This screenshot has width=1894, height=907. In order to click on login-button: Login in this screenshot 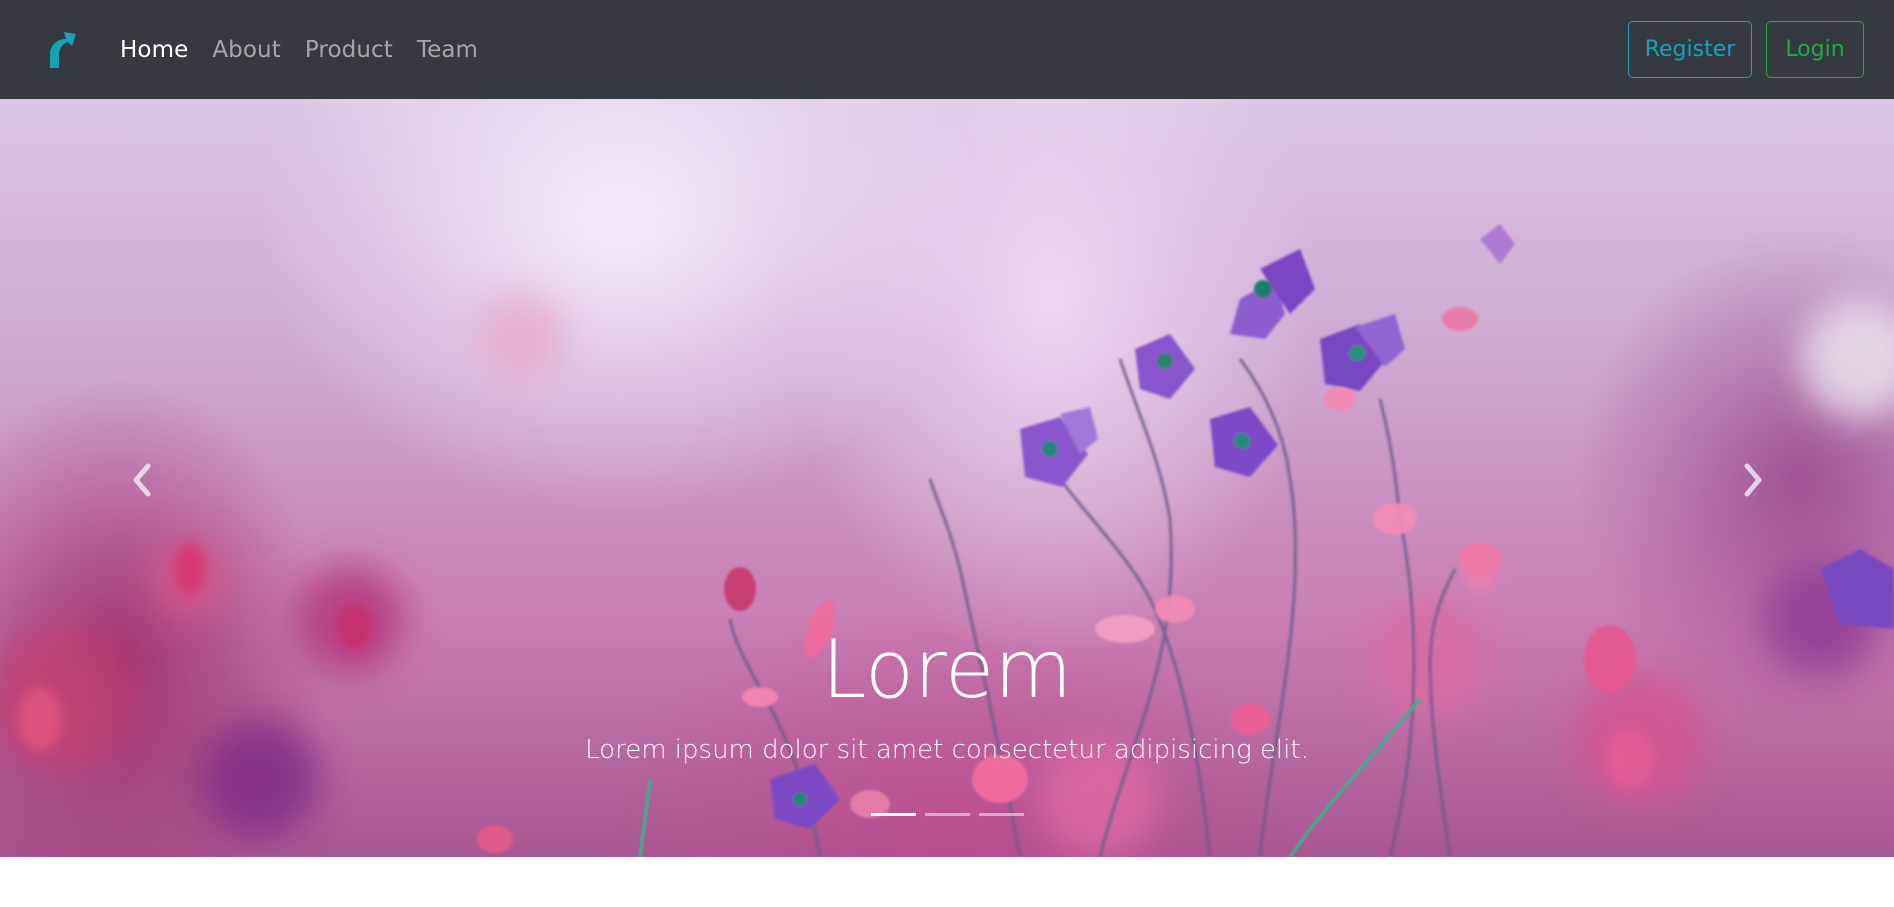, I will do `click(1815, 49)`.